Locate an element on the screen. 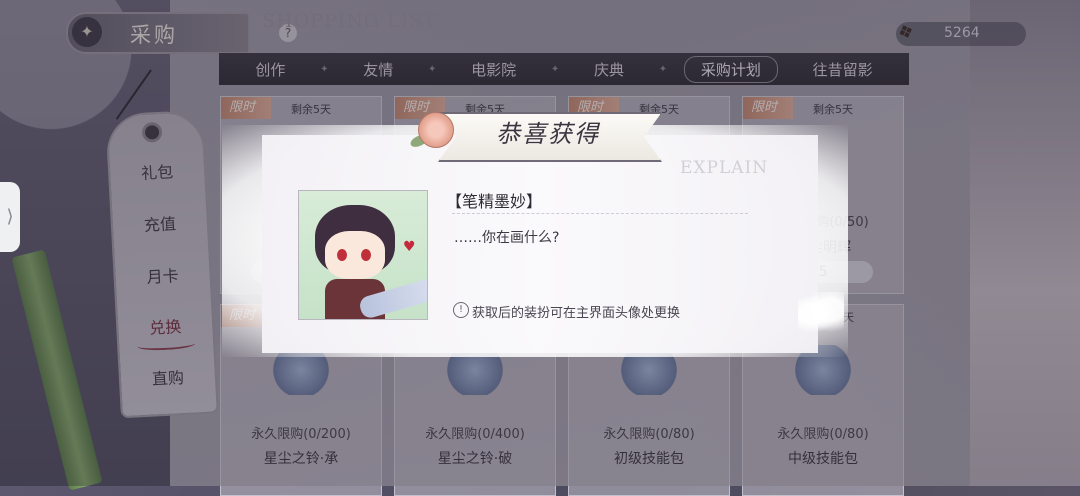 Image resolution: width=1080 pixels, height=496 pixels. reward-item-name: 【笔精墨妙】 is located at coordinates (494, 201).